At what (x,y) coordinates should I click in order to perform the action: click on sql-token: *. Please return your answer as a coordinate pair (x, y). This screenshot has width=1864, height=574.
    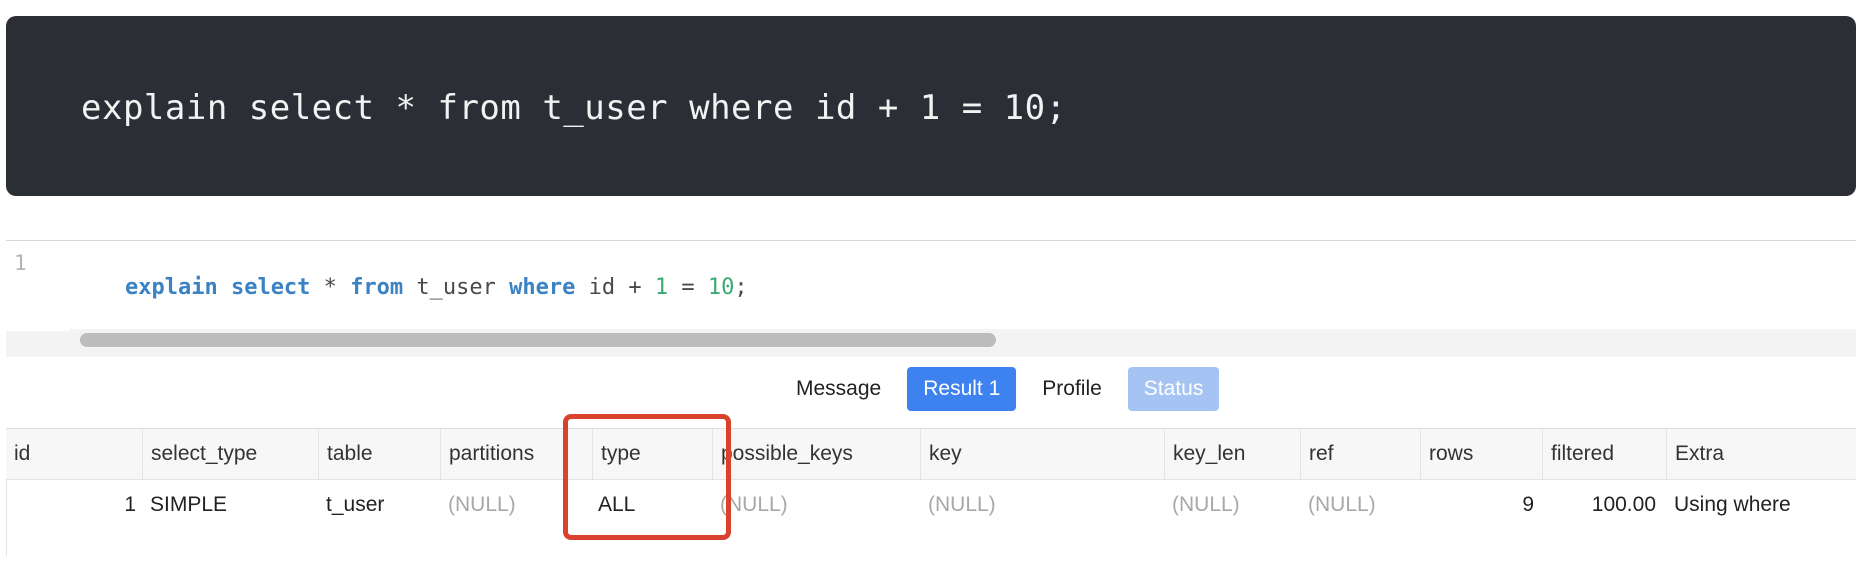
    Looking at the image, I should click on (330, 287).